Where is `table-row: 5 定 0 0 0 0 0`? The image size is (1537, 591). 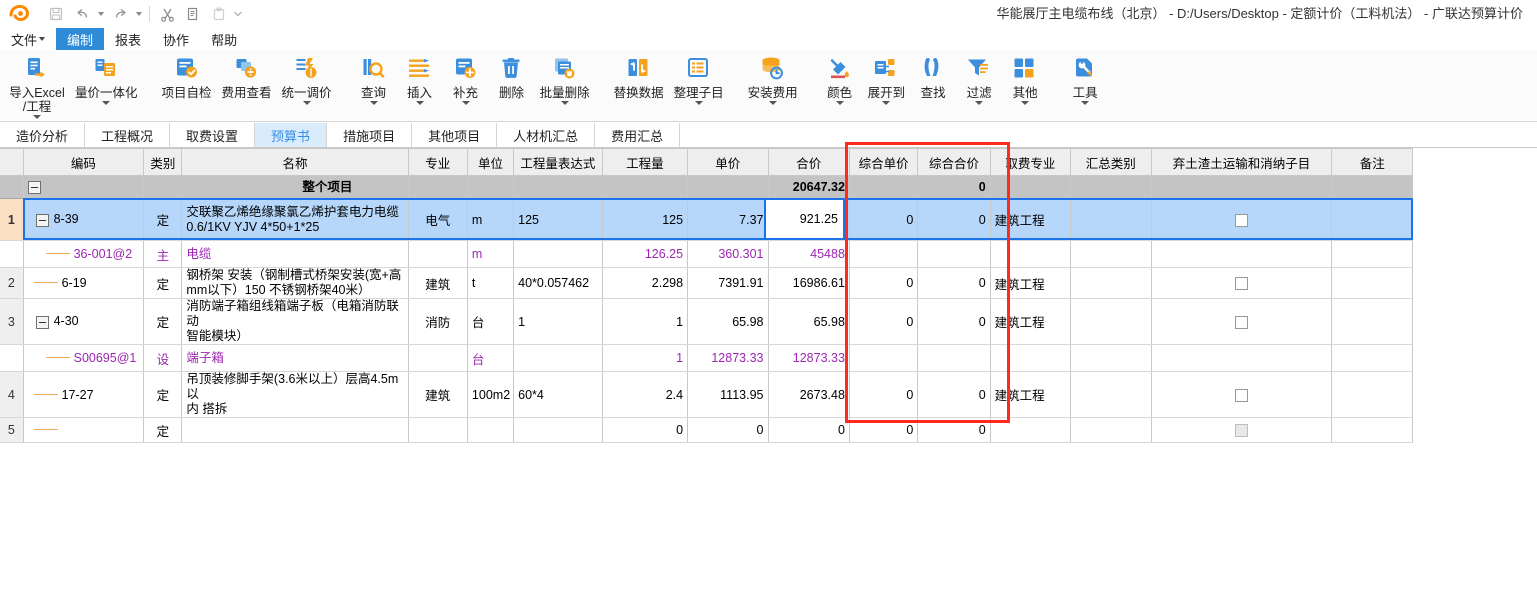 table-row: 5 定 0 0 0 0 0 is located at coordinates (706, 430).